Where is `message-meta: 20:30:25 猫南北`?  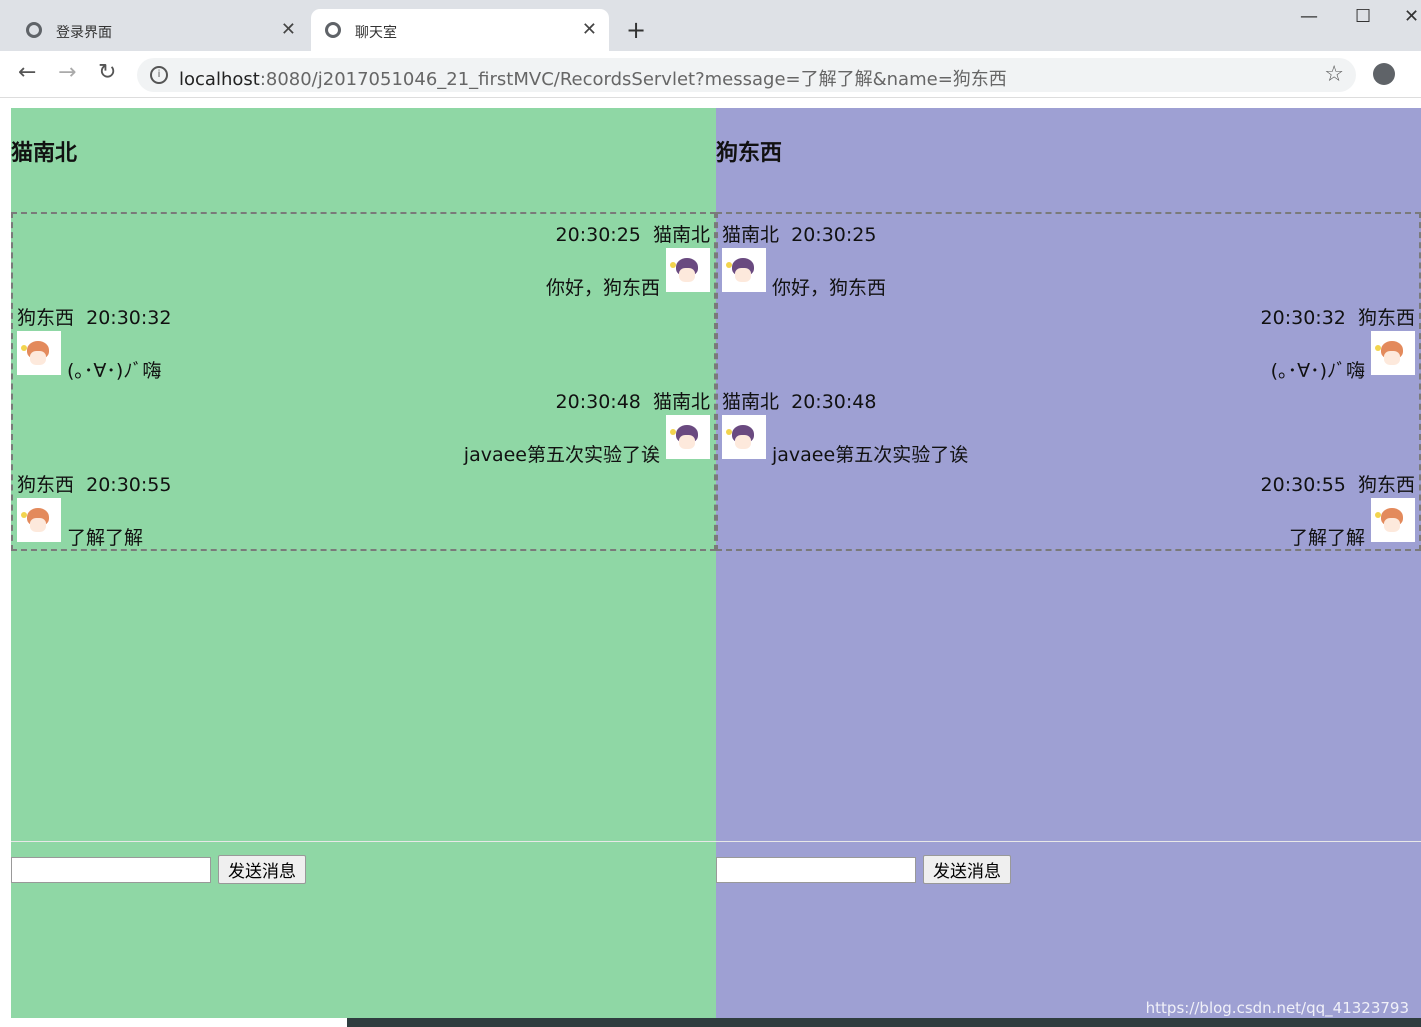
message-meta: 20:30:25 猫南北 is located at coordinates (633, 233).